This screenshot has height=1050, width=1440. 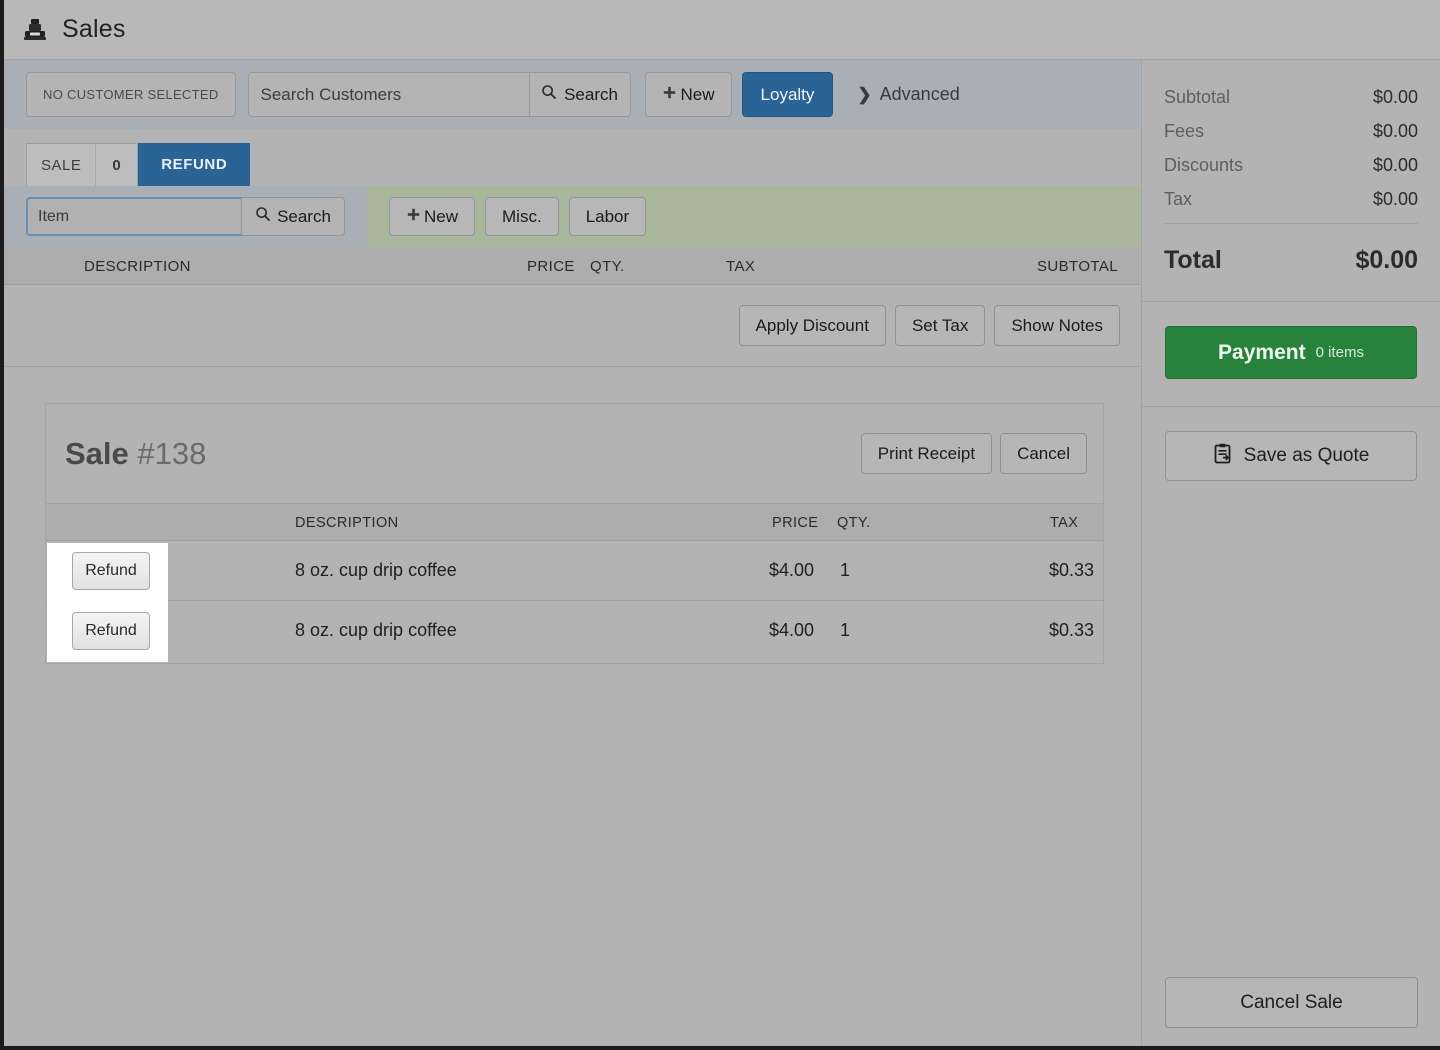 I want to click on cash-register-icon, so click(x=35, y=30).